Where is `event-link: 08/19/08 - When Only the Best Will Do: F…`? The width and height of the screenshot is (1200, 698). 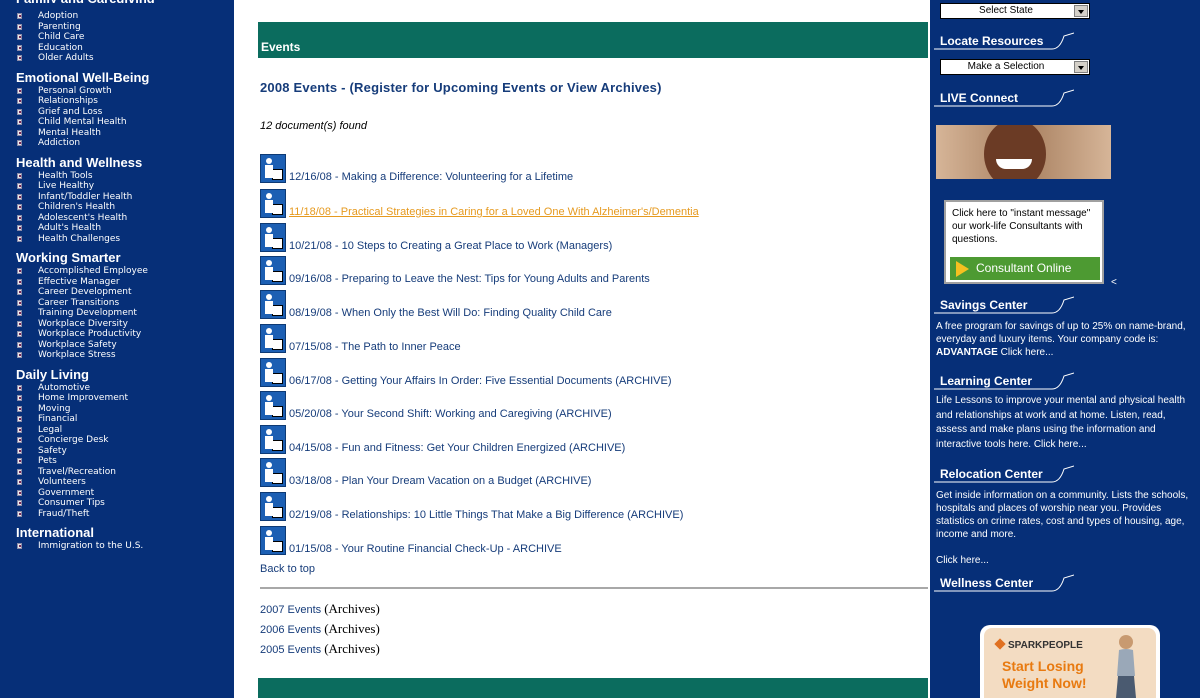
event-link: 08/19/08 - When Only the Best Will Do: F… is located at coordinates (450, 313).